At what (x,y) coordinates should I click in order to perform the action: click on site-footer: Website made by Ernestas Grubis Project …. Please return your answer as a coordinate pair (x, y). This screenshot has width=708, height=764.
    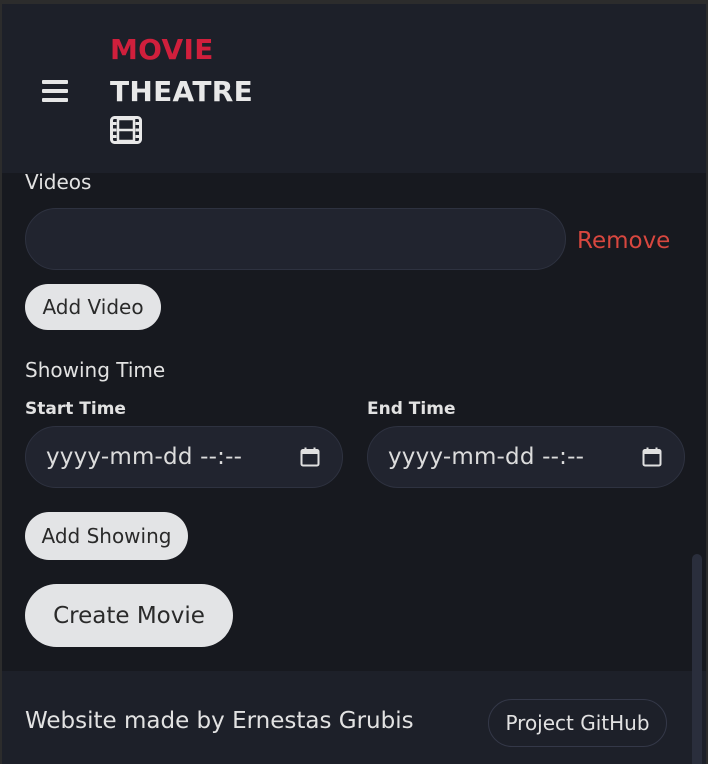
    Looking at the image, I should click on (354, 717).